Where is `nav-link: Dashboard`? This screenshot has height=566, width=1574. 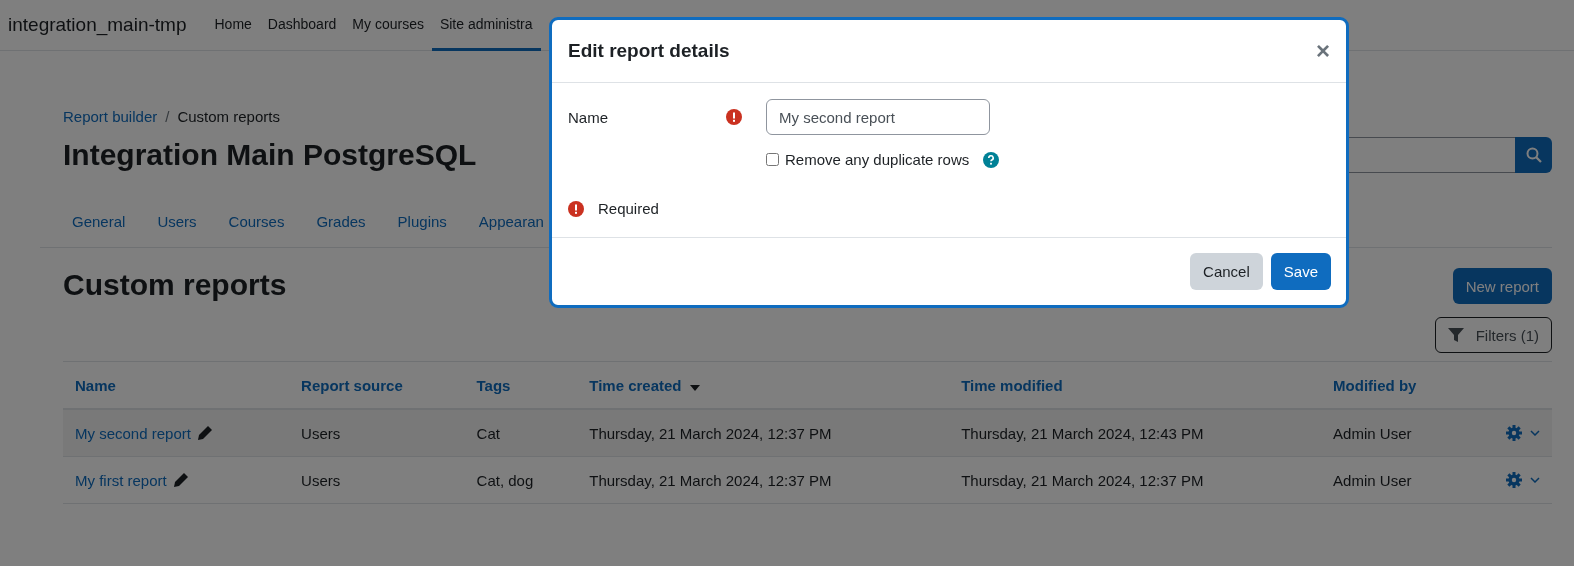 nav-link: Dashboard is located at coordinates (302, 25).